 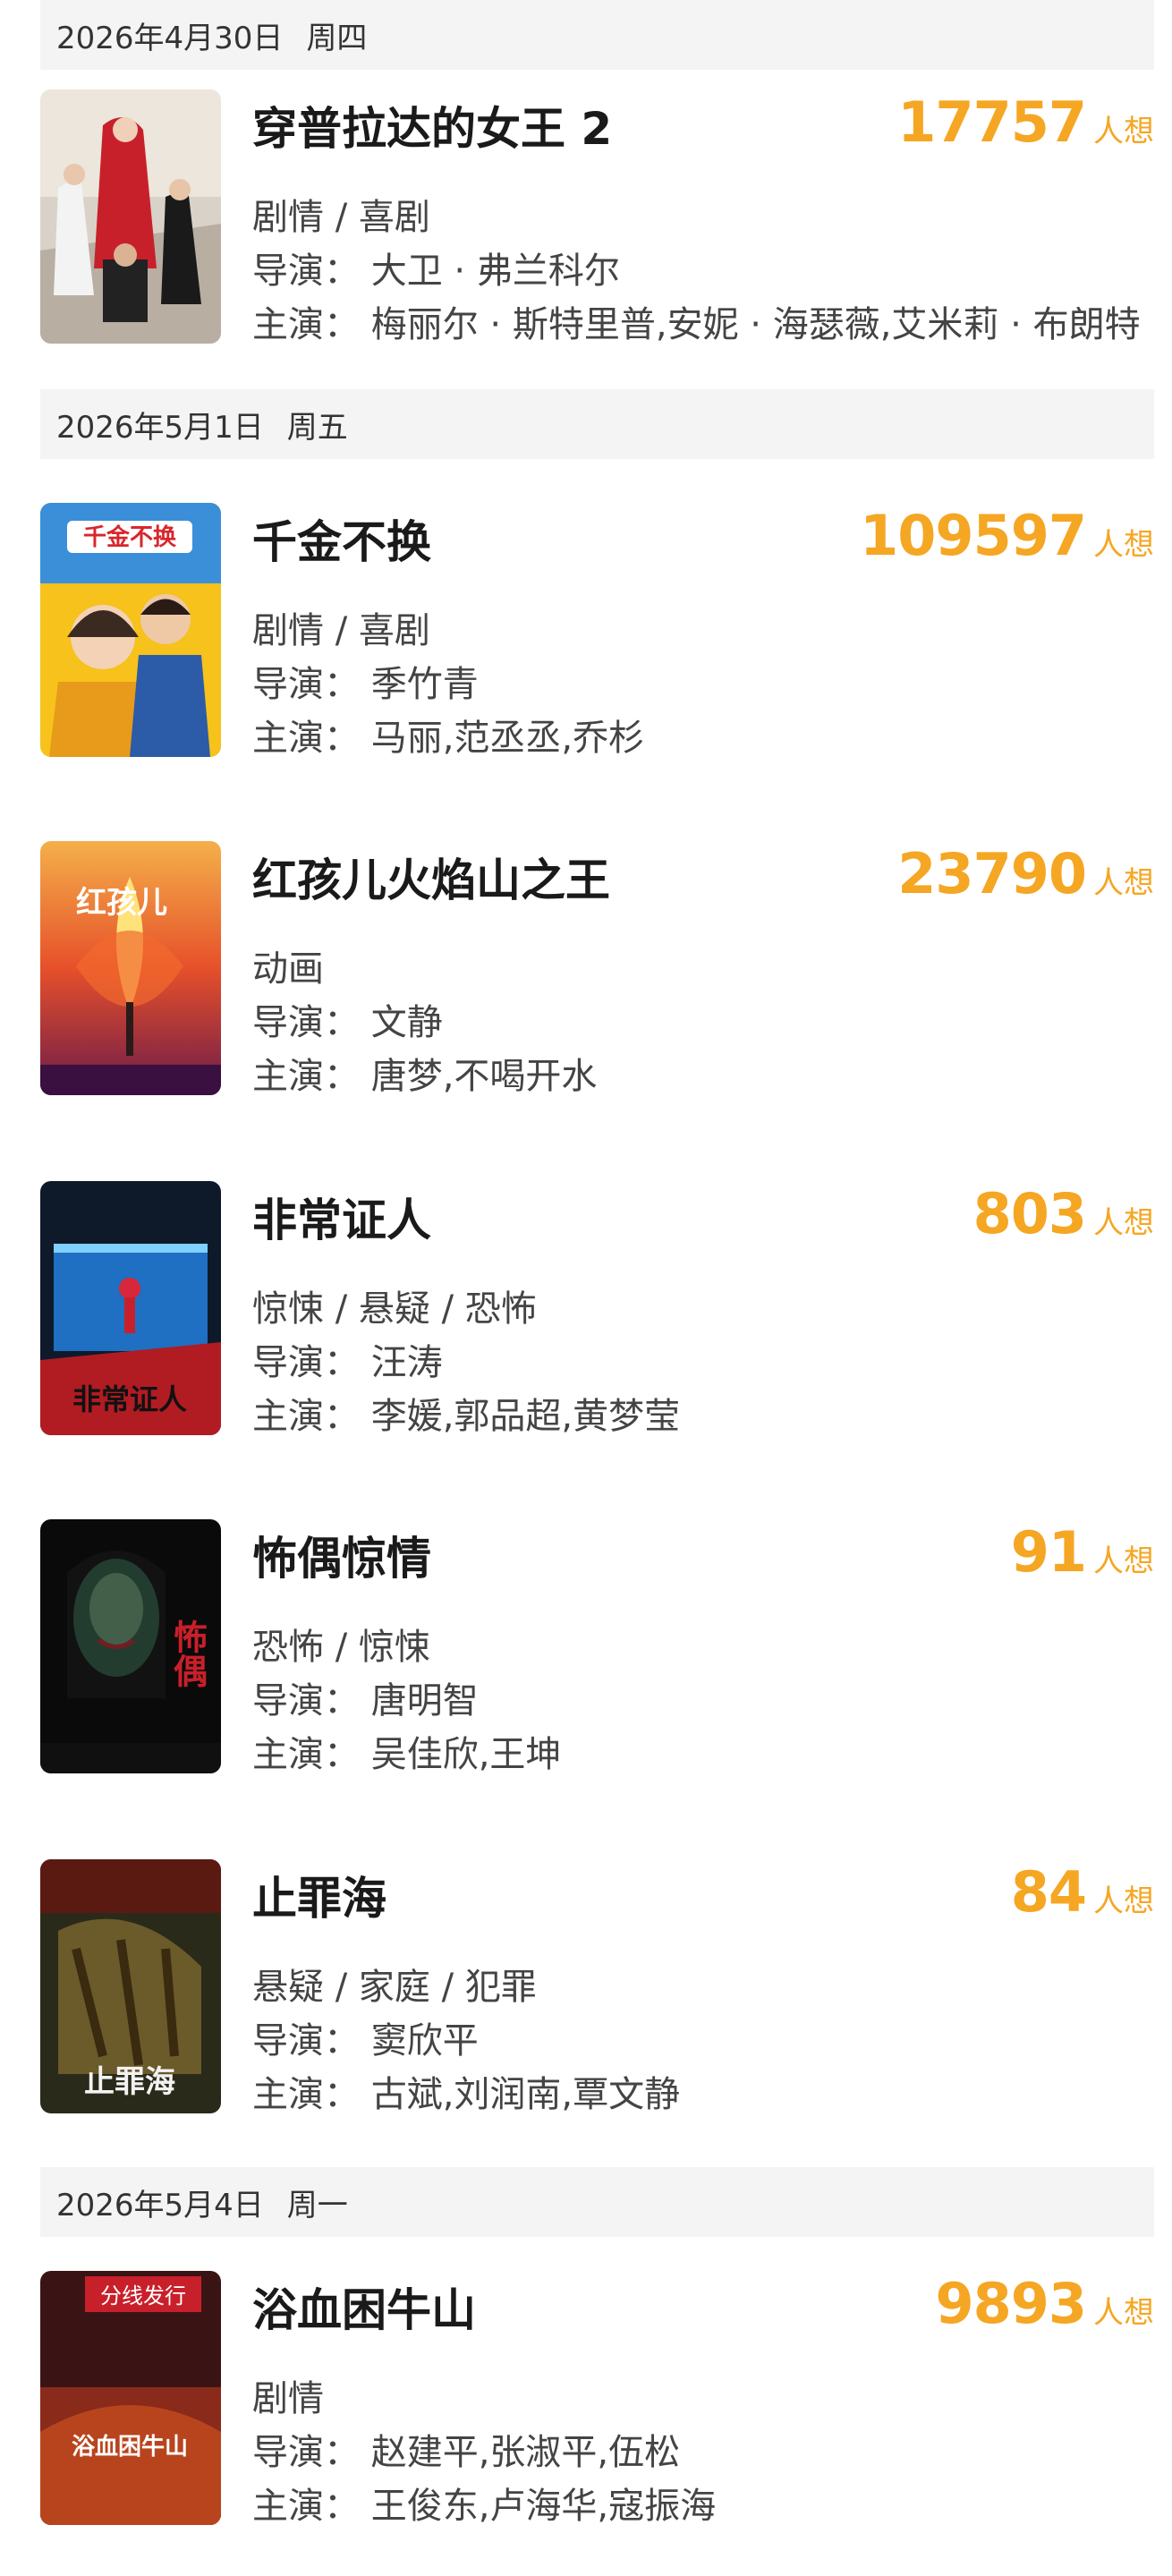 What do you see at coordinates (347, 1362) in the screenshot?
I see `movie-director: 导演： 汪涛` at bounding box center [347, 1362].